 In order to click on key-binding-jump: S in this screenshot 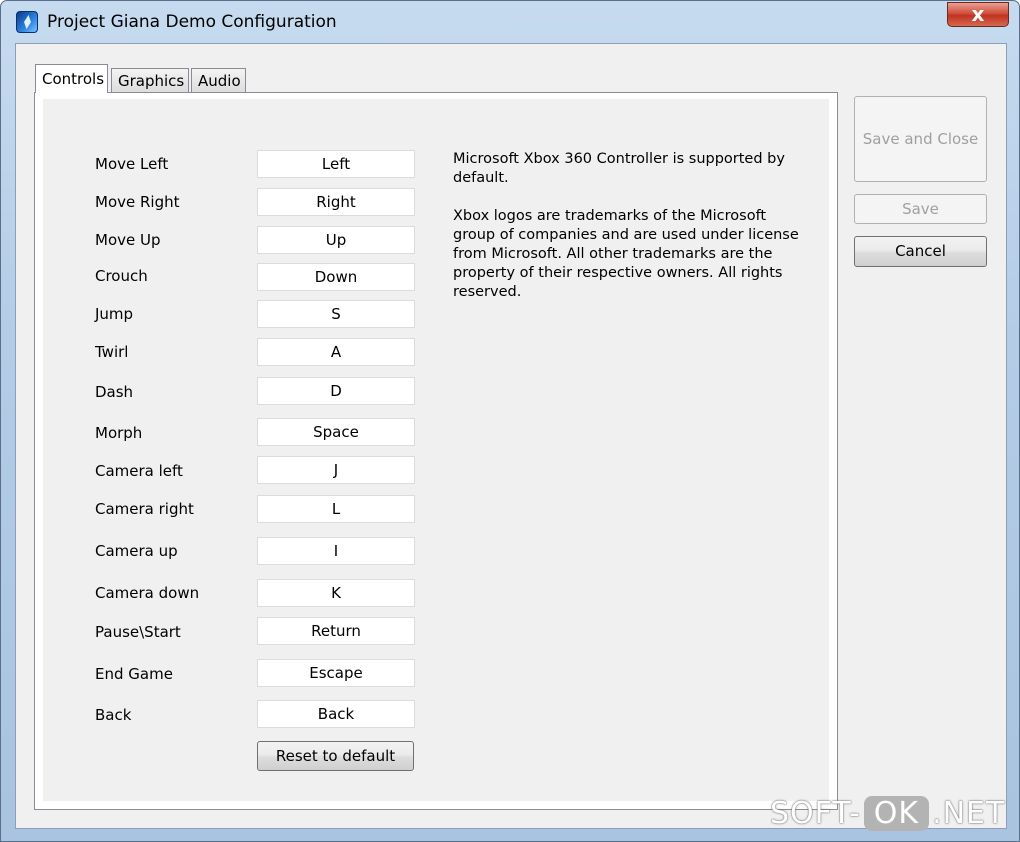, I will do `click(336, 314)`.